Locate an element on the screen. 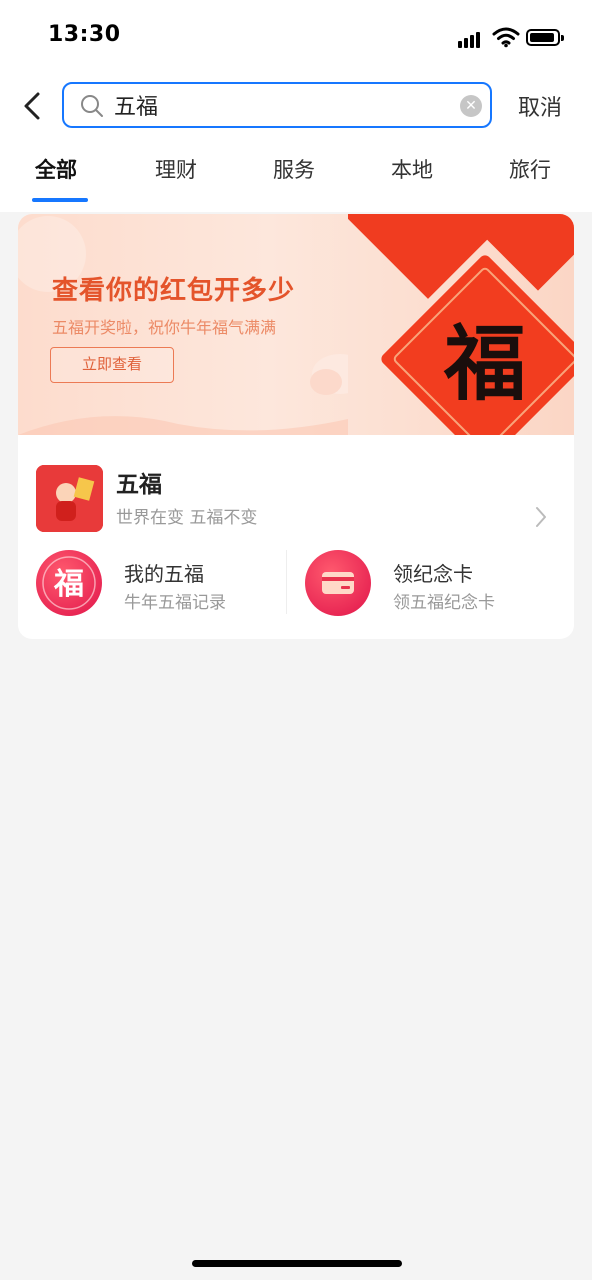 This screenshot has height=1280, width=592. battery-icon is located at coordinates (545, 37).